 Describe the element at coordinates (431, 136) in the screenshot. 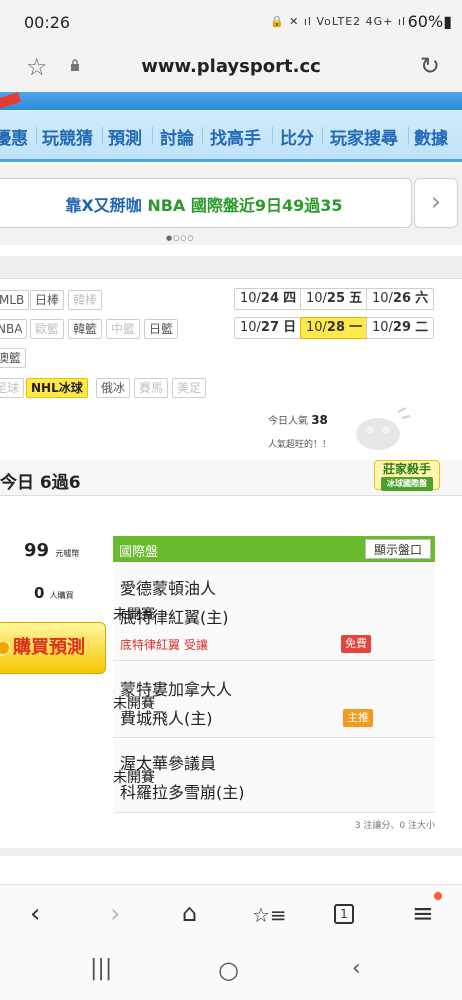

I see `nav-tab-data: 數據` at that location.